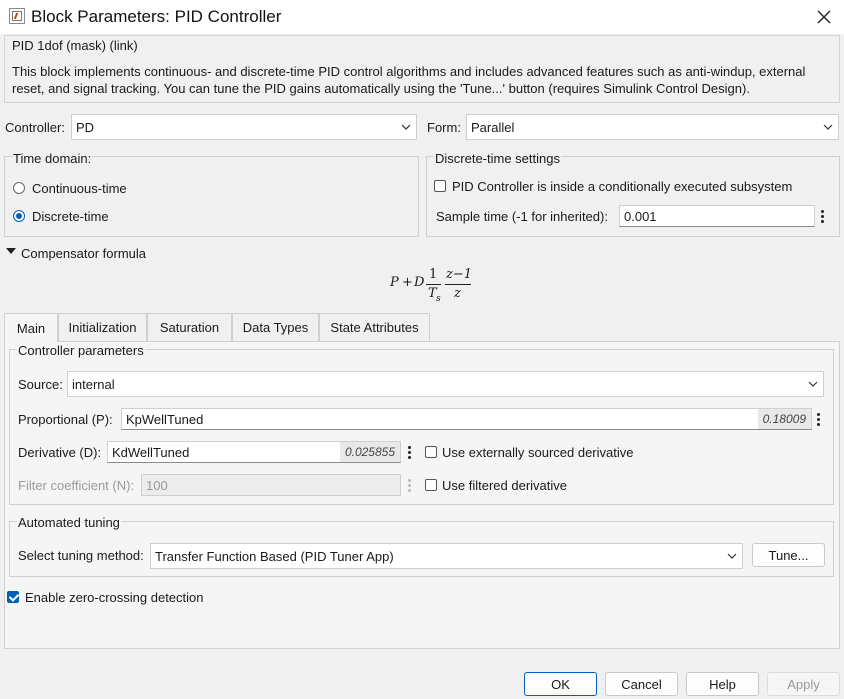 The width and height of the screenshot is (844, 699). I want to click on formula-p: P, so click(394, 282).